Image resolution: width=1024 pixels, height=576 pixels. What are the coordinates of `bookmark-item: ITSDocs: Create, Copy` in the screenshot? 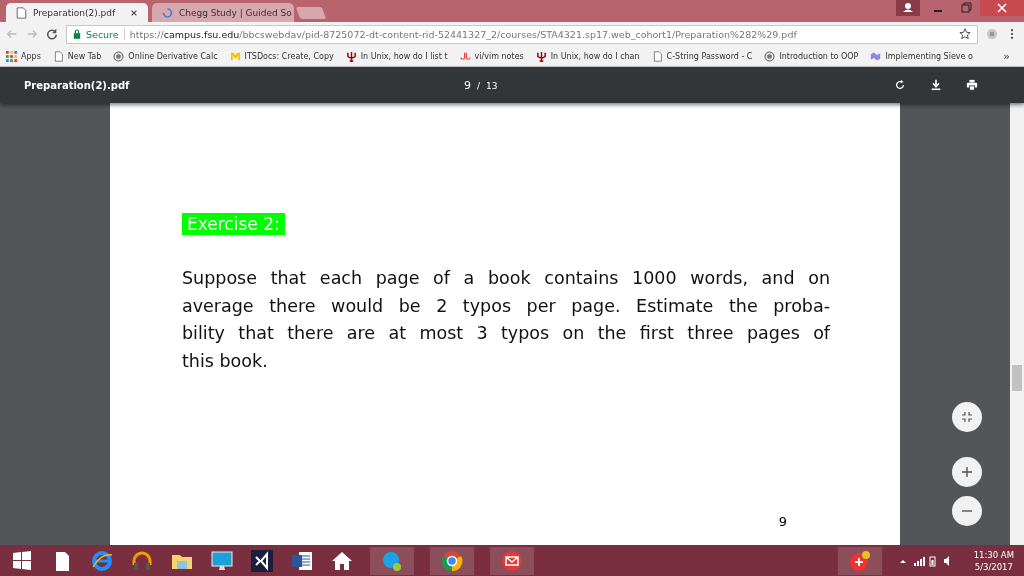 It's located at (281, 56).